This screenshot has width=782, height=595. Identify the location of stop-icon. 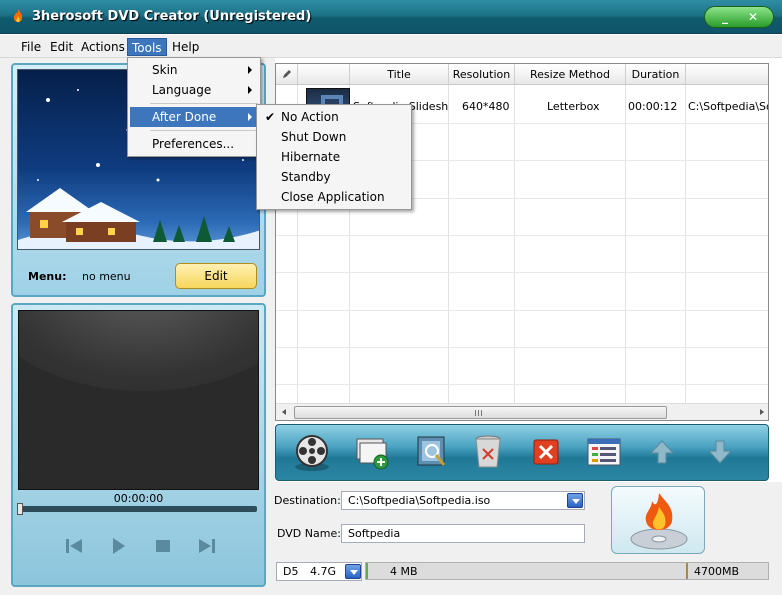
(163, 546).